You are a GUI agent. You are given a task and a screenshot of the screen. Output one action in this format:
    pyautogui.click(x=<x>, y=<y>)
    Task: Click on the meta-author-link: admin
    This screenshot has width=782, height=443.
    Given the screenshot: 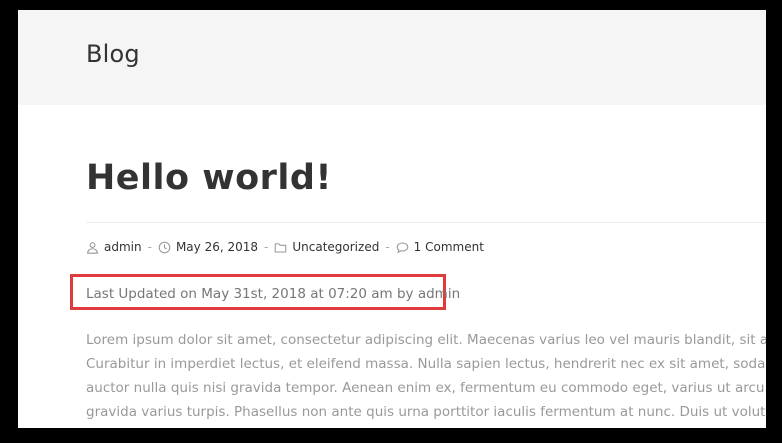 What is the action you would take?
    pyautogui.click(x=123, y=247)
    